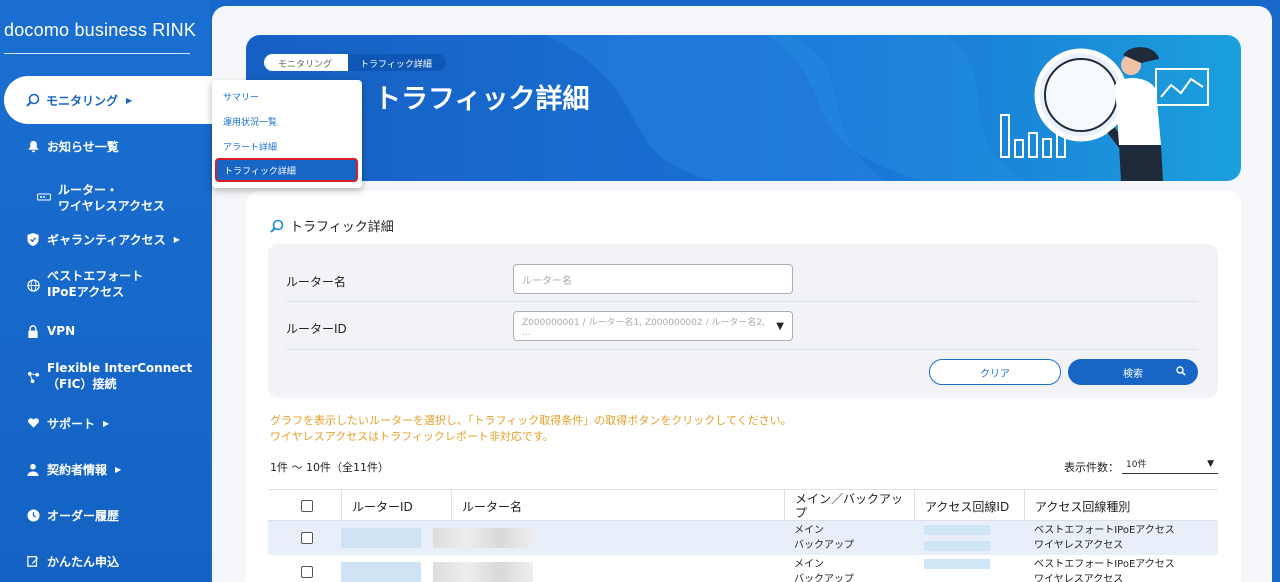 This screenshot has width=1280, height=582. What do you see at coordinates (397, 62) in the screenshot?
I see `breadcrumb-item-current: トラフィック詳細` at bounding box center [397, 62].